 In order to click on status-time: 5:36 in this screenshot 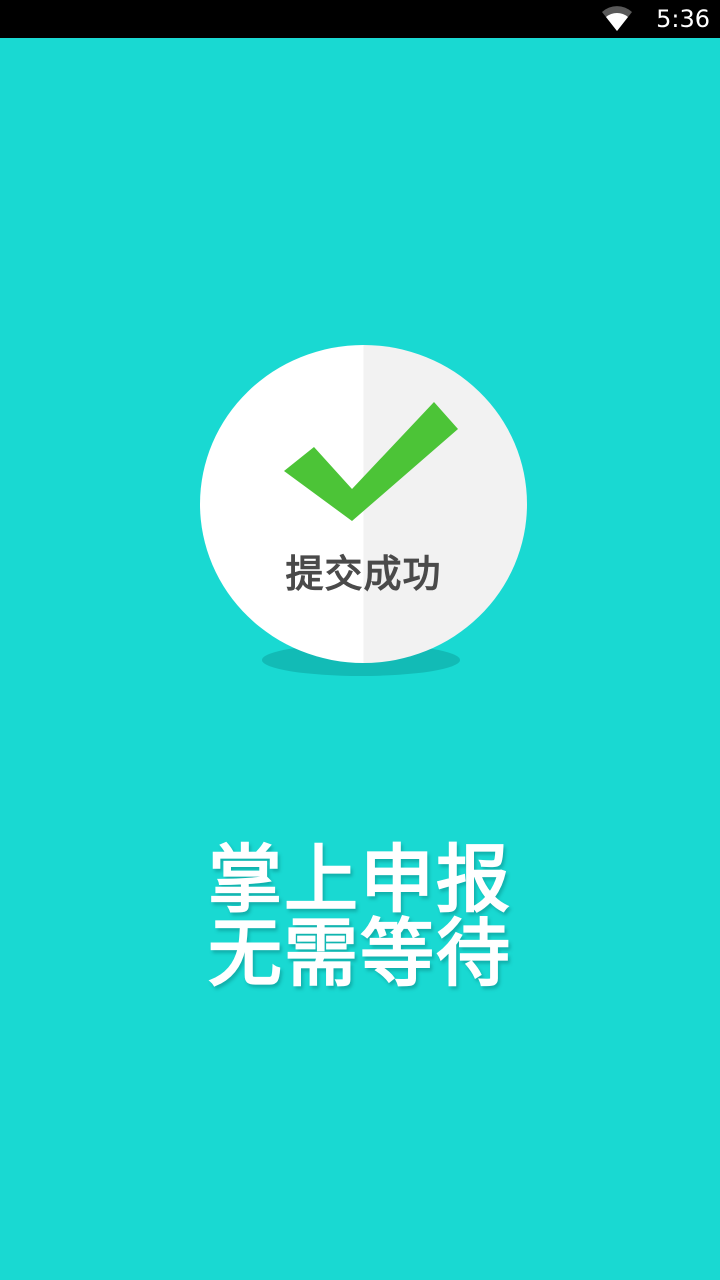, I will do `click(683, 19)`.